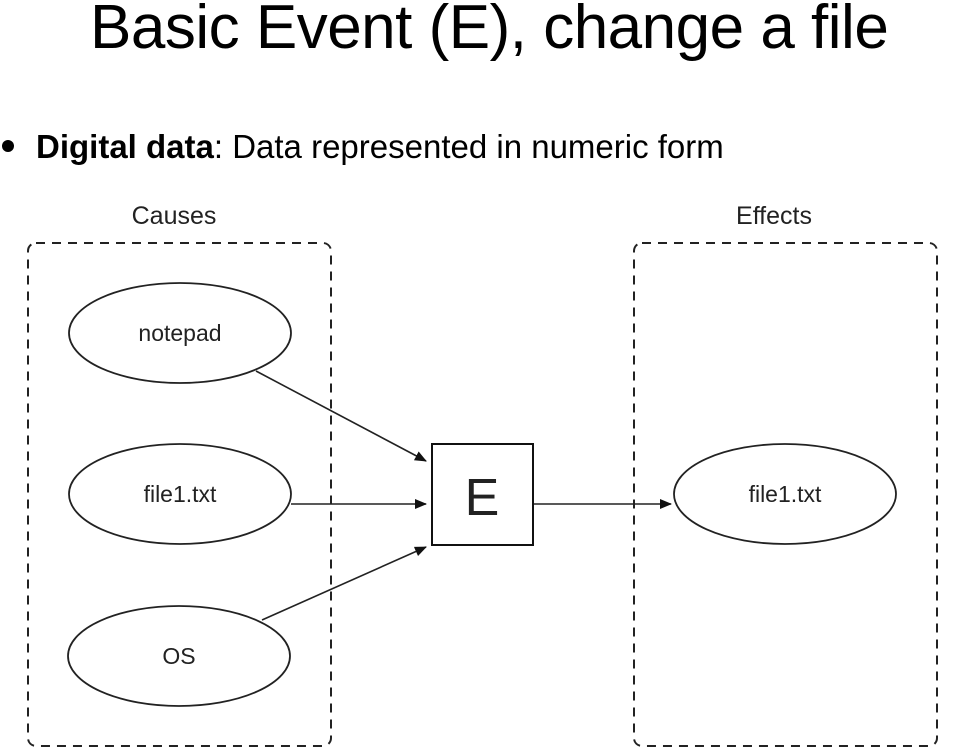 This screenshot has width=960, height=751. I want to click on node-event-label: E, so click(482, 498).